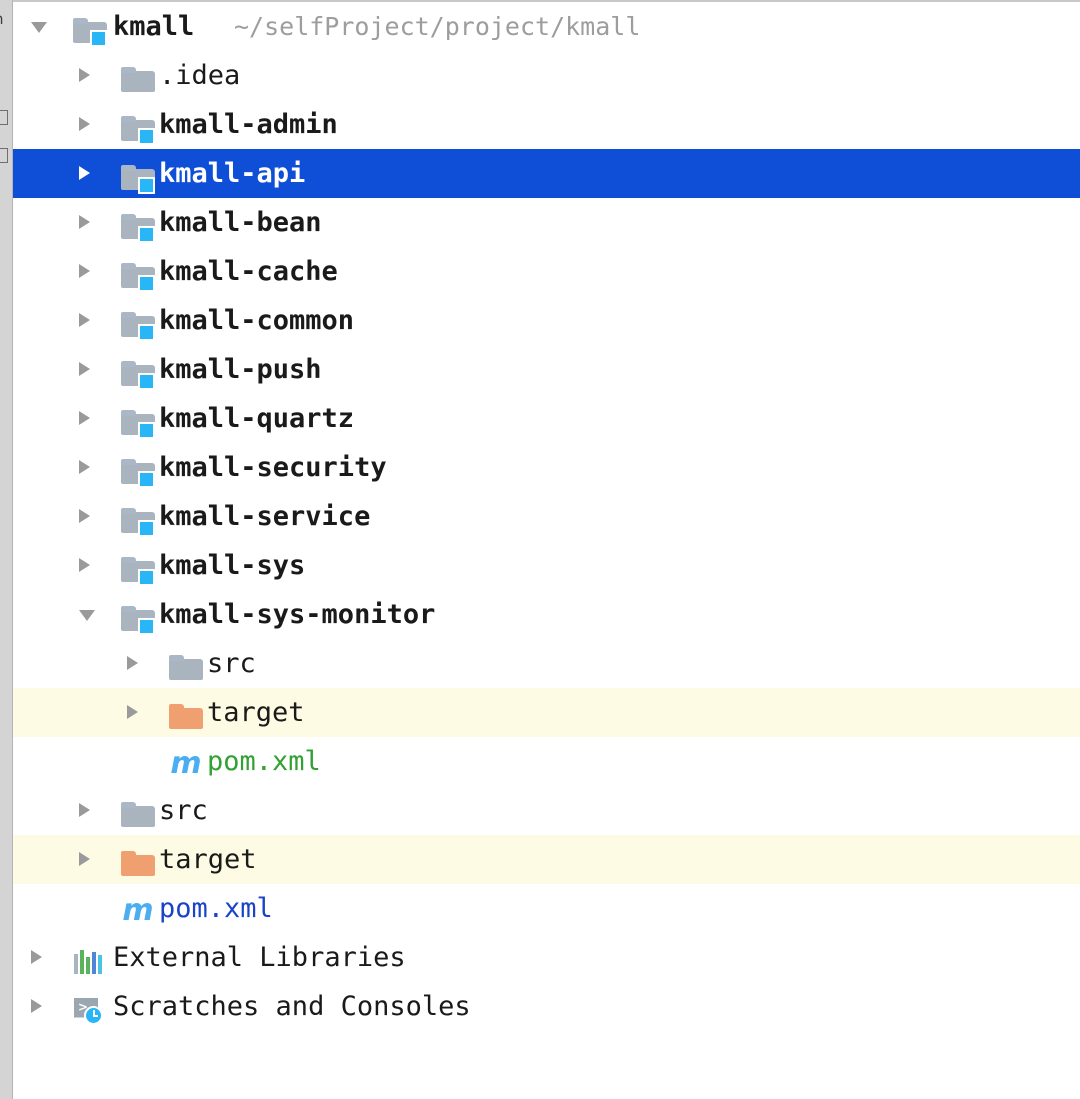 The image size is (1080, 1099). Describe the element at coordinates (232, 565) in the screenshot. I see `tree-row-label: kmall-sys` at that location.